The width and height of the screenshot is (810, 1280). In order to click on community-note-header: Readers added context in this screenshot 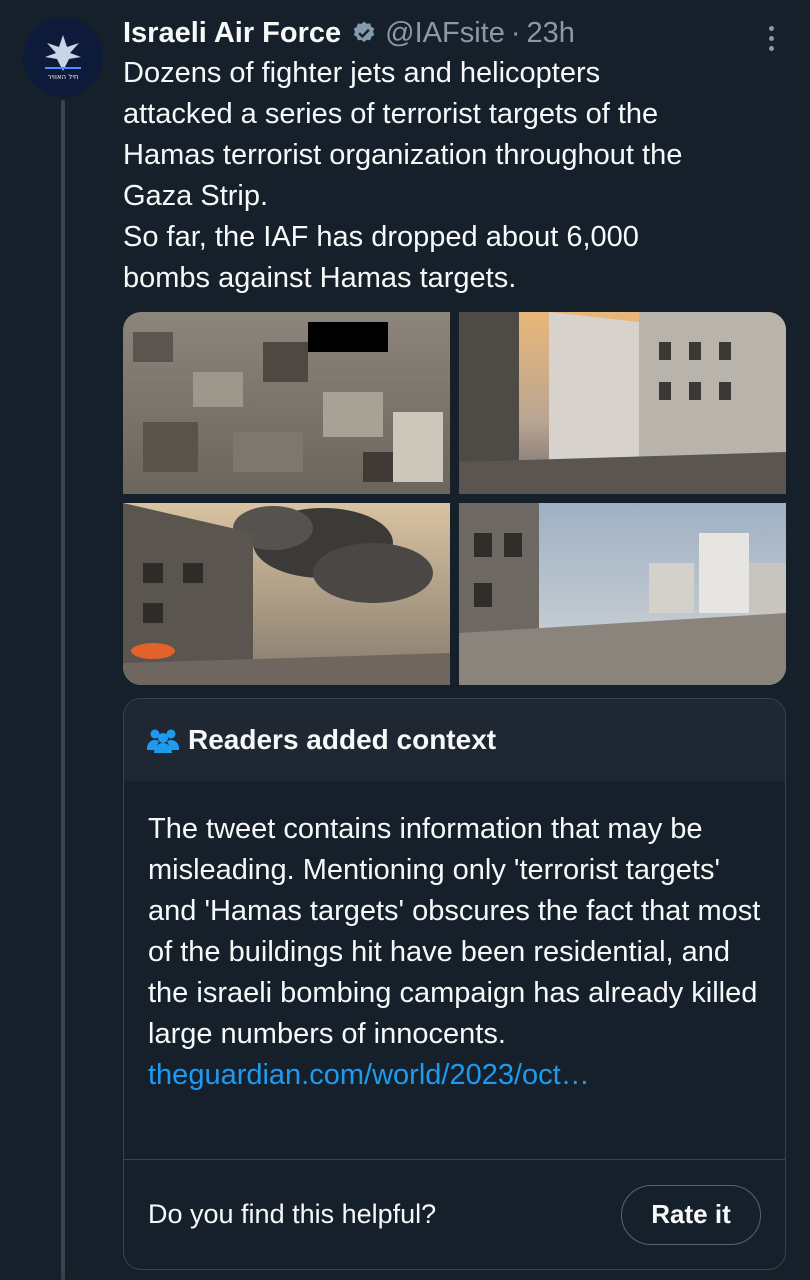, I will do `click(454, 740)`.